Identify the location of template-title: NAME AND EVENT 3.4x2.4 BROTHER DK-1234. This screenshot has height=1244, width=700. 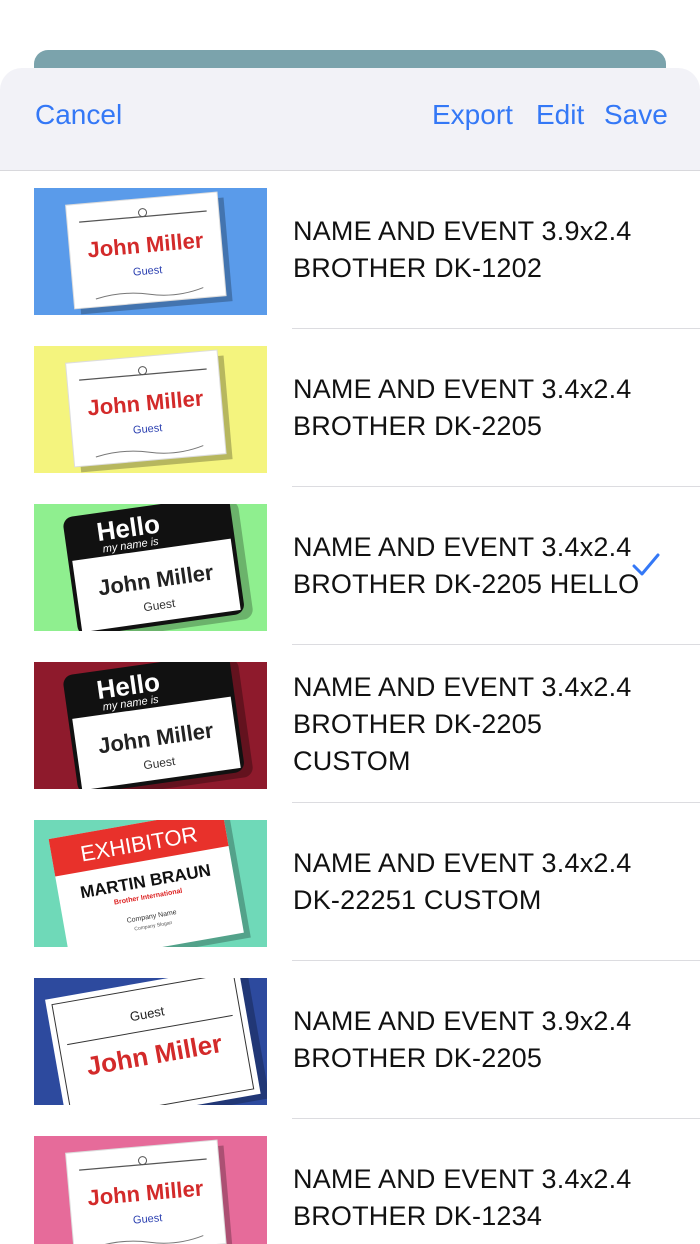
(462, 1197).